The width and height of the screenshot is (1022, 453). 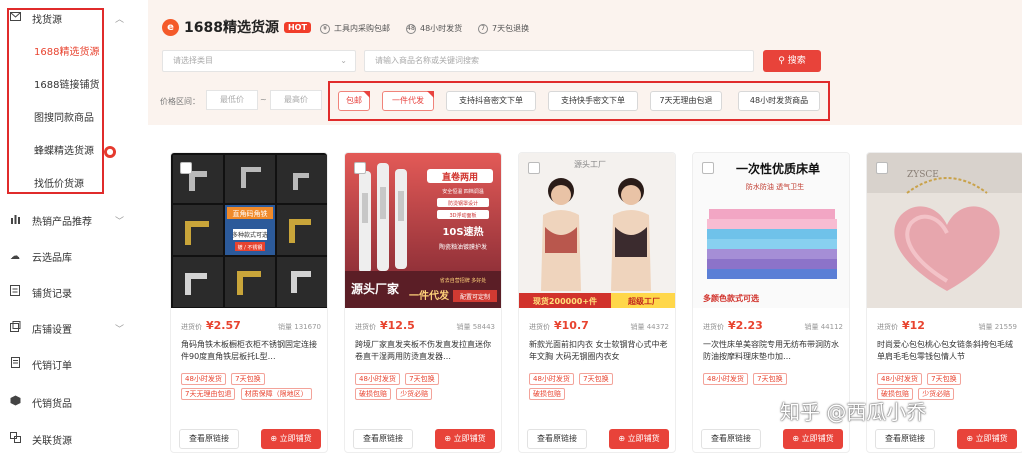 I want to click on filter-7day-return: 7天无理由包退, so click(x=686, y=101).